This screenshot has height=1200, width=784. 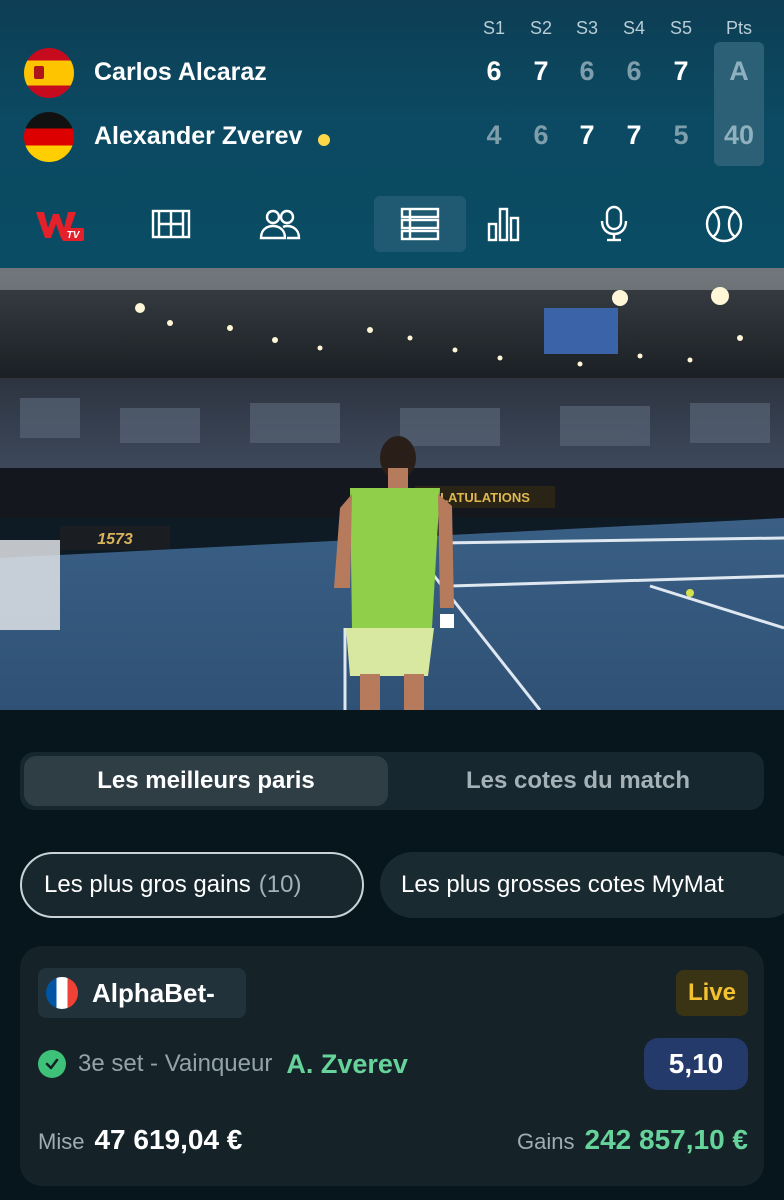 I want to click on tennis-court-icon, so click(x=171, y=224).